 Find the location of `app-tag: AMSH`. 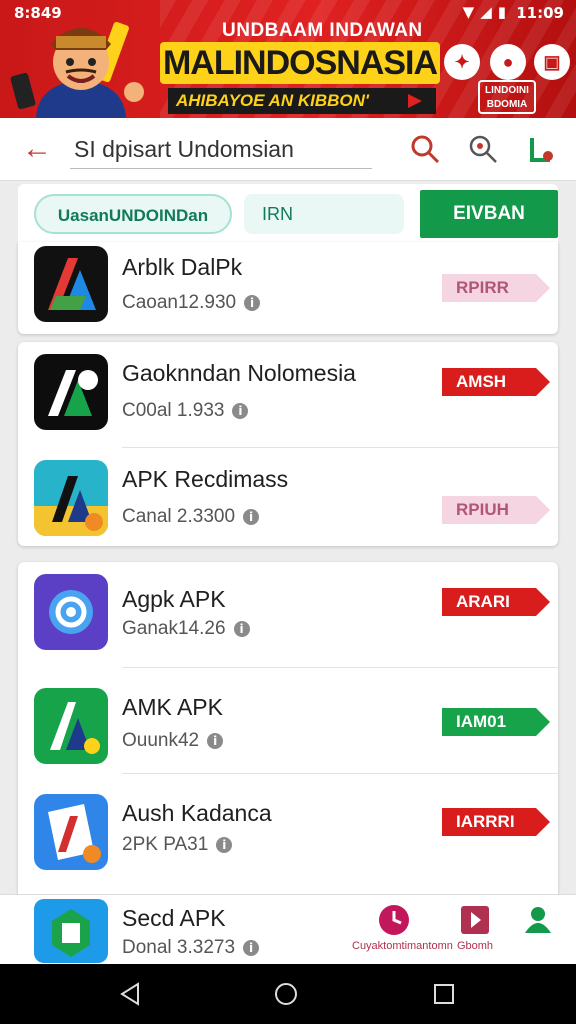

app-tag: AMSH is located at coordinates (496, 382).